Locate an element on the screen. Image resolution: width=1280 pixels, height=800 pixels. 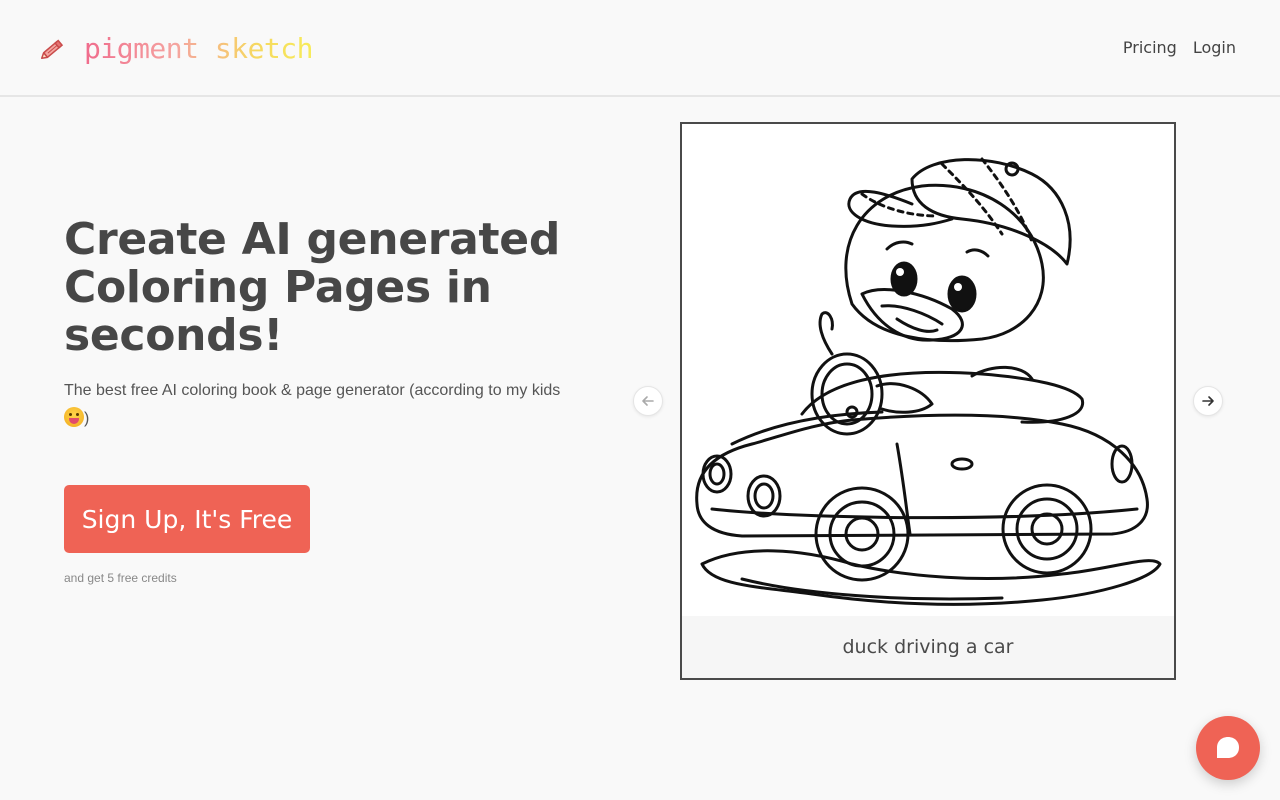
grinning-face-emoji-icon is located at coordinates (74, 417).